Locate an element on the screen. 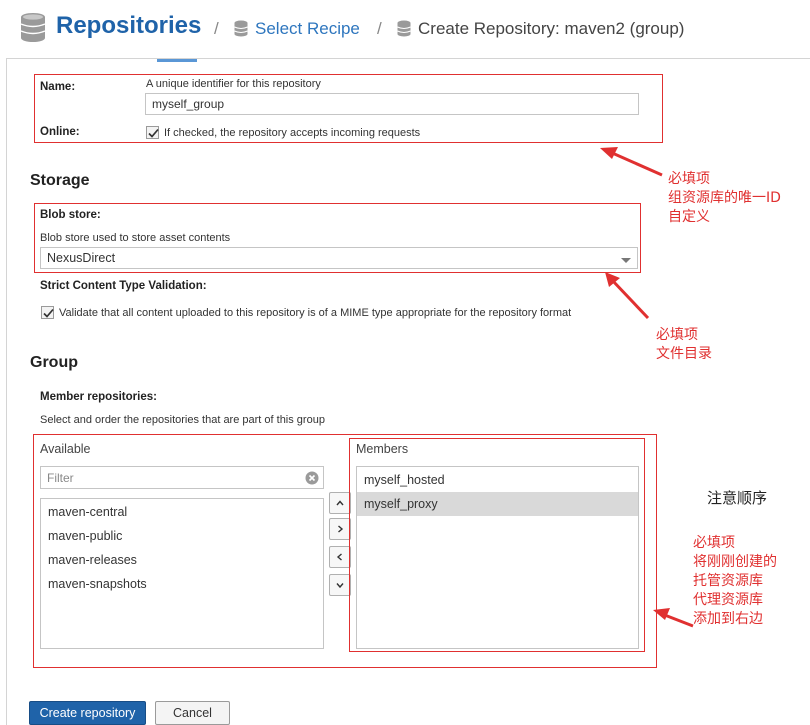 This screenshot has height=725, width=810. annotation-note-blob-store: 必填项 文件目录 is located at coordinates (684, 344).